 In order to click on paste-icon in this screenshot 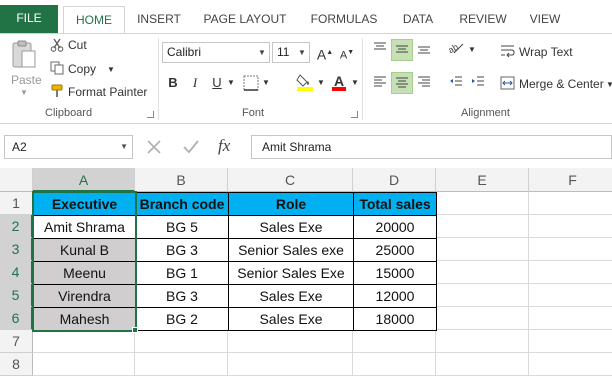, I will do `click(25, 55)`.